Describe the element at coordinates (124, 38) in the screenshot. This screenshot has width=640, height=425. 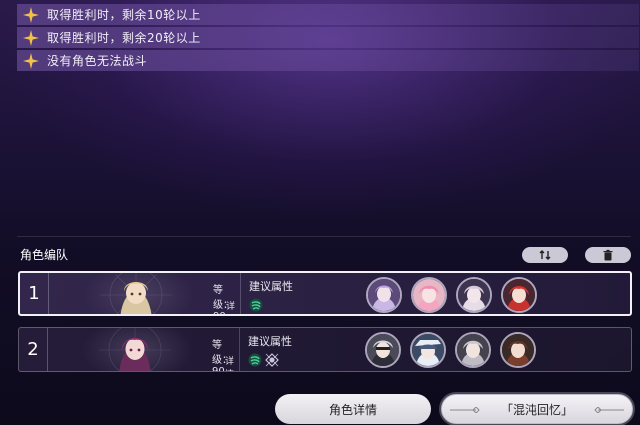
I see `condition-text: 取得胜利时，剩余20轮以上` at that location.